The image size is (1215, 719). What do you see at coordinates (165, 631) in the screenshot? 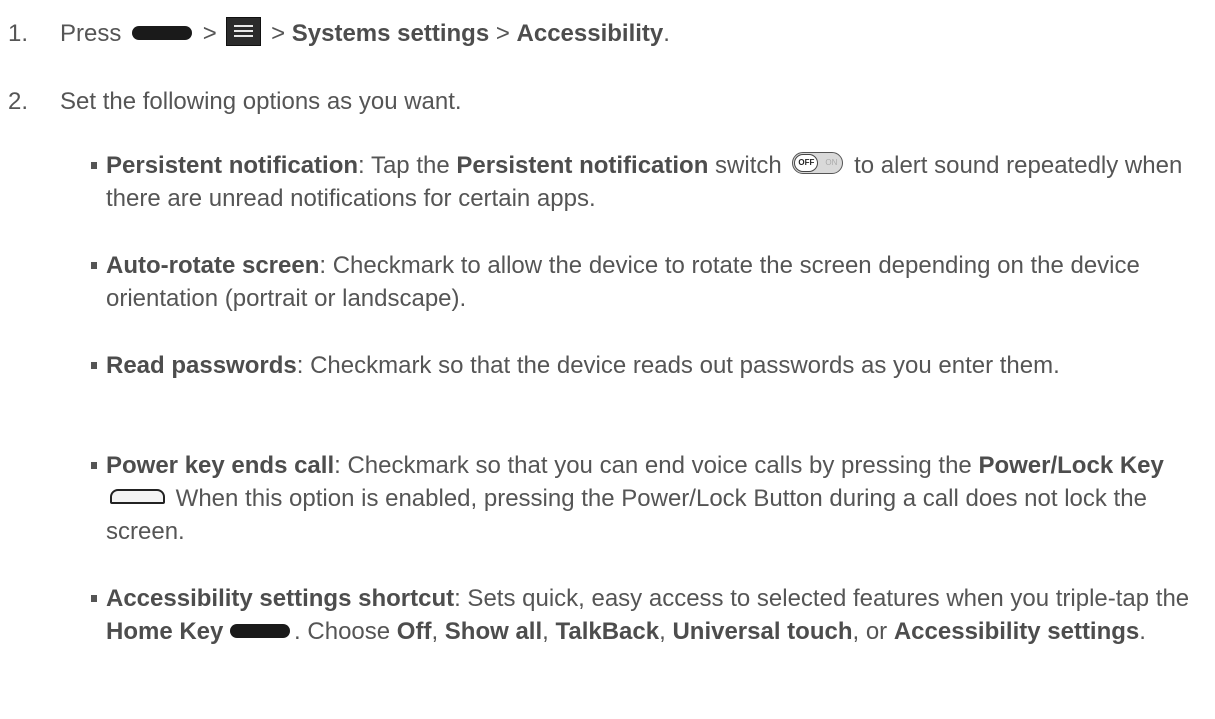
I see `home-key-text: Home Key` at bounding box center [165, 631].